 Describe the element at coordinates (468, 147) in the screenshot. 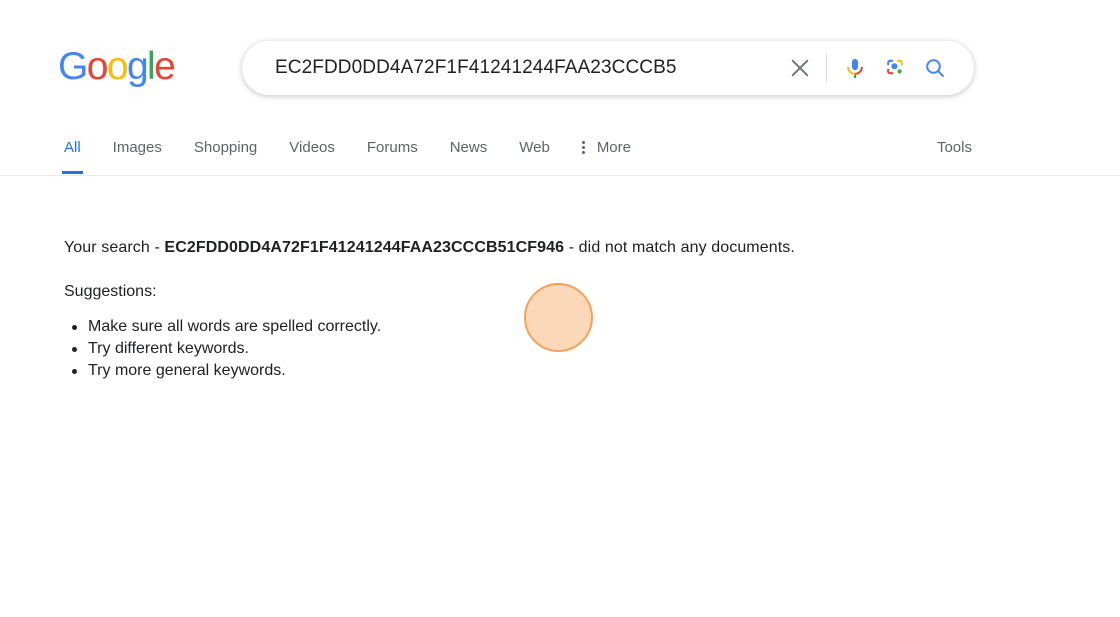

I see `tab-news-label: News` at that location.